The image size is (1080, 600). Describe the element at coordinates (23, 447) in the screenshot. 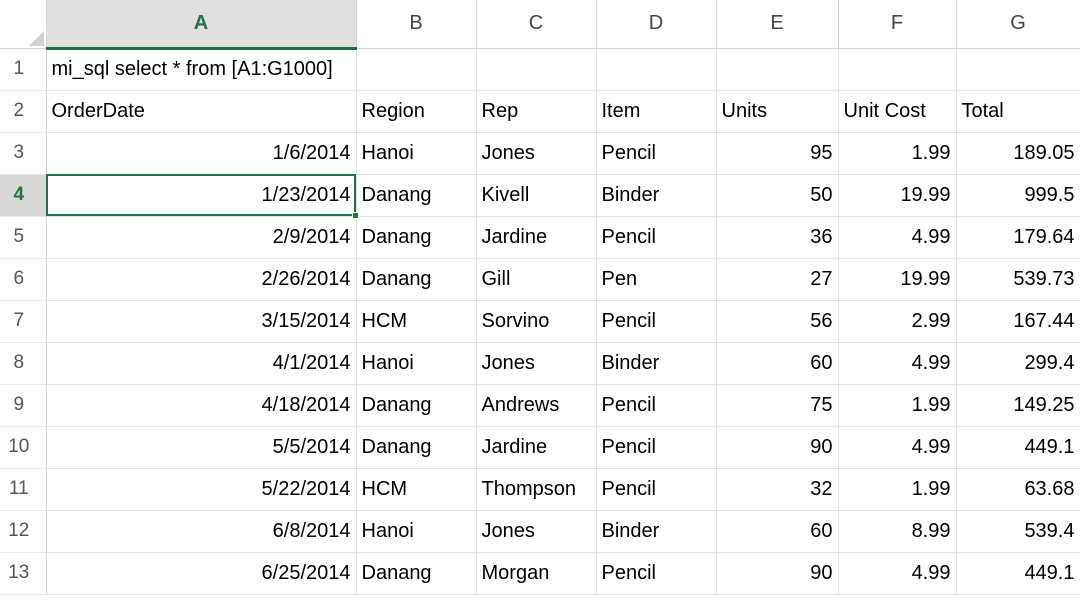

I see `row-header-10: 10` at that location.